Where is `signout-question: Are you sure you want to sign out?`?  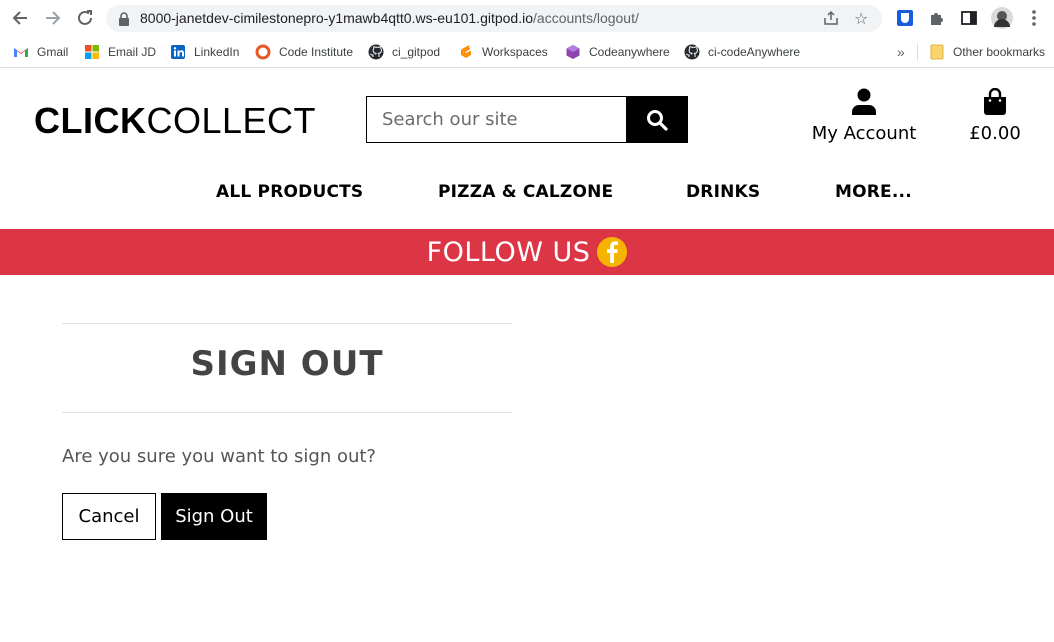
signout-question: Are you sure you want to sign out? is located at coordinates (219, 456).